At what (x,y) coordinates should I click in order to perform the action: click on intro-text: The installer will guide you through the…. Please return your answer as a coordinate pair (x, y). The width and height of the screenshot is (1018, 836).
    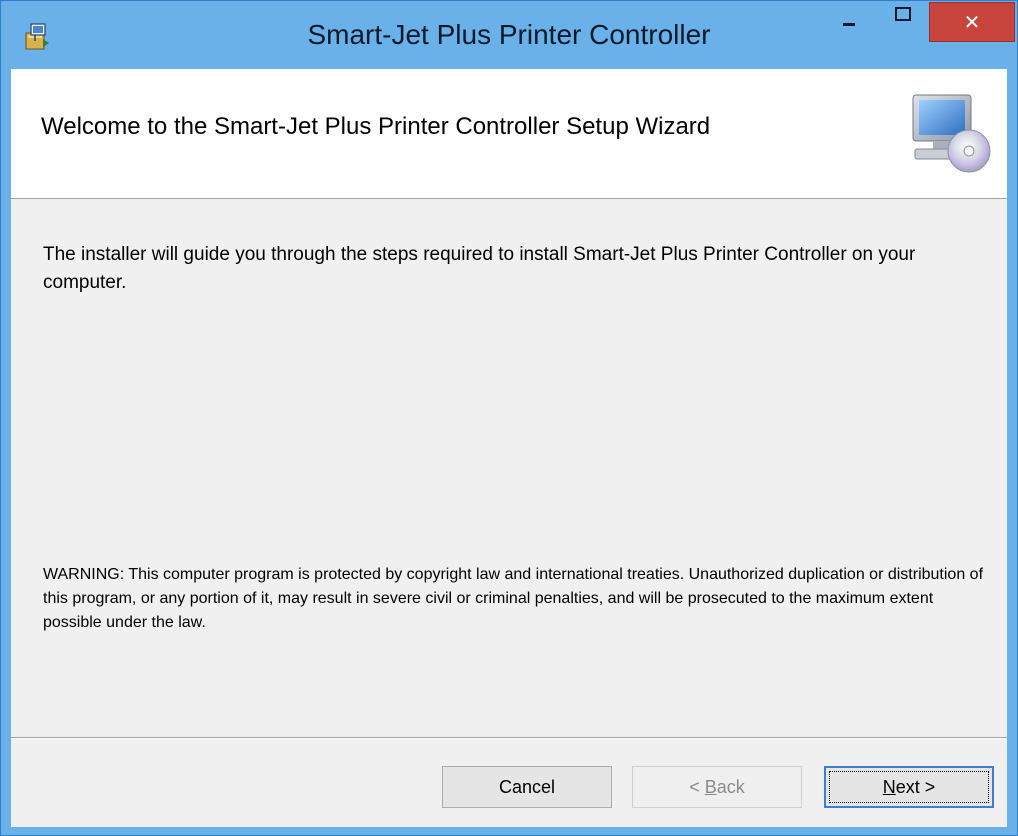
    Looking at the image, I should click on (479, 268).